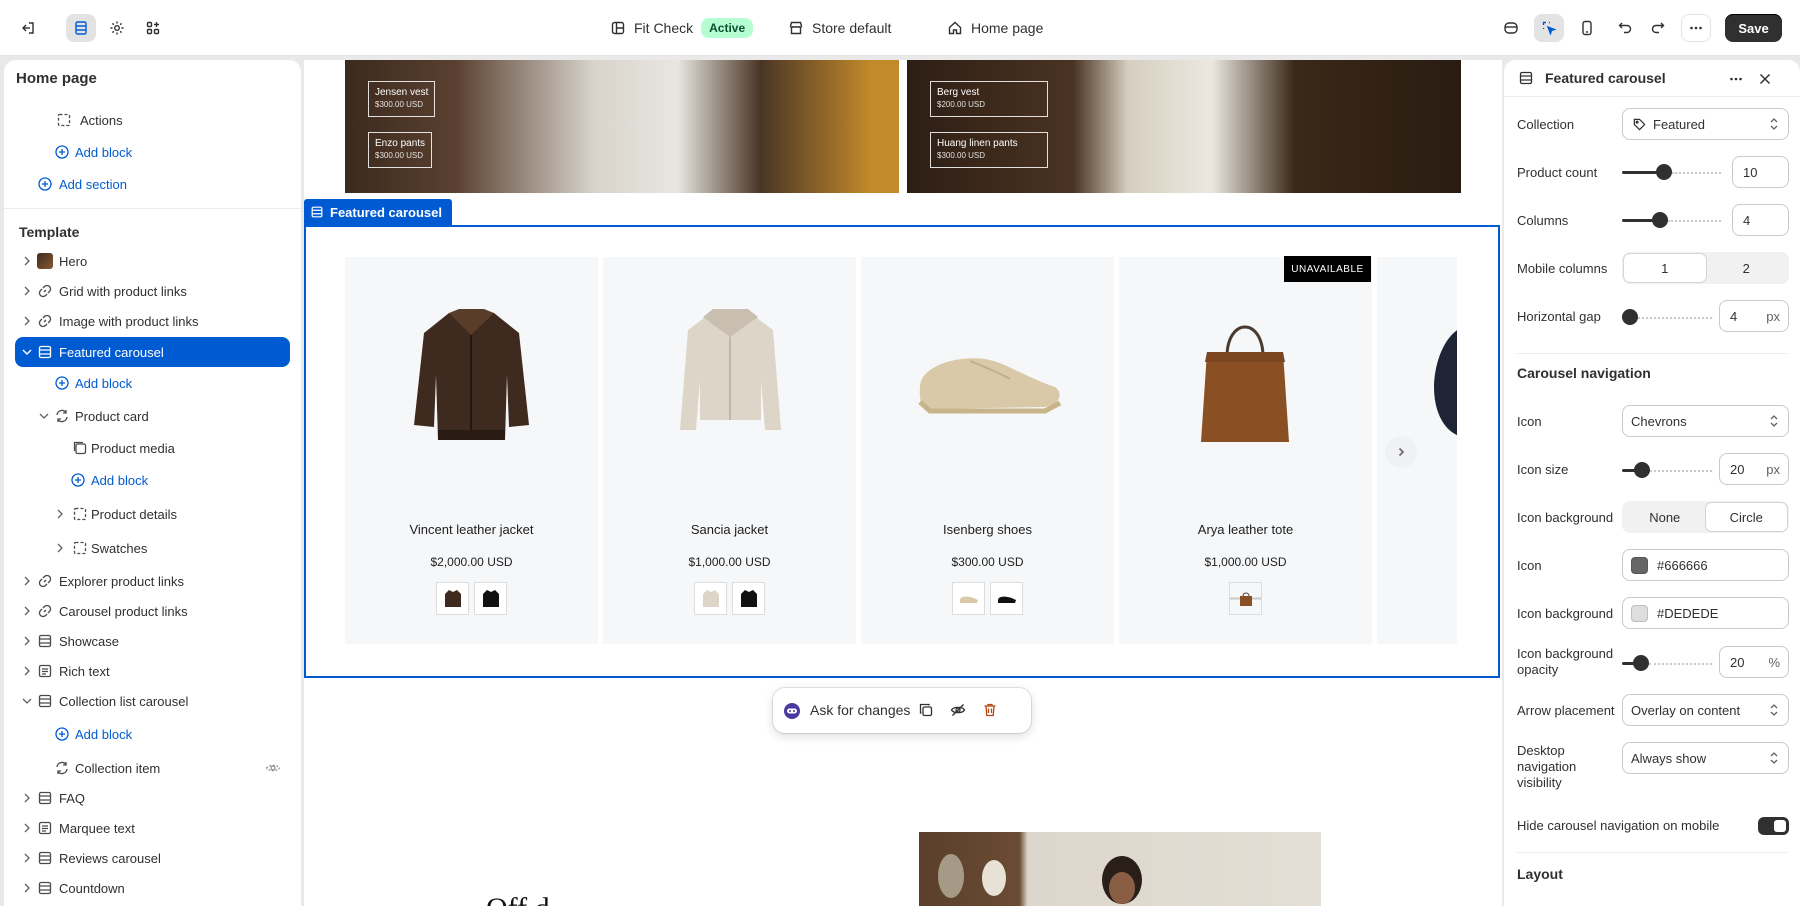 The height and width of the screenshot is (906, 1800). I want to click on product-card: Isenberg shoes $300.00 USD, so click(987, 450).